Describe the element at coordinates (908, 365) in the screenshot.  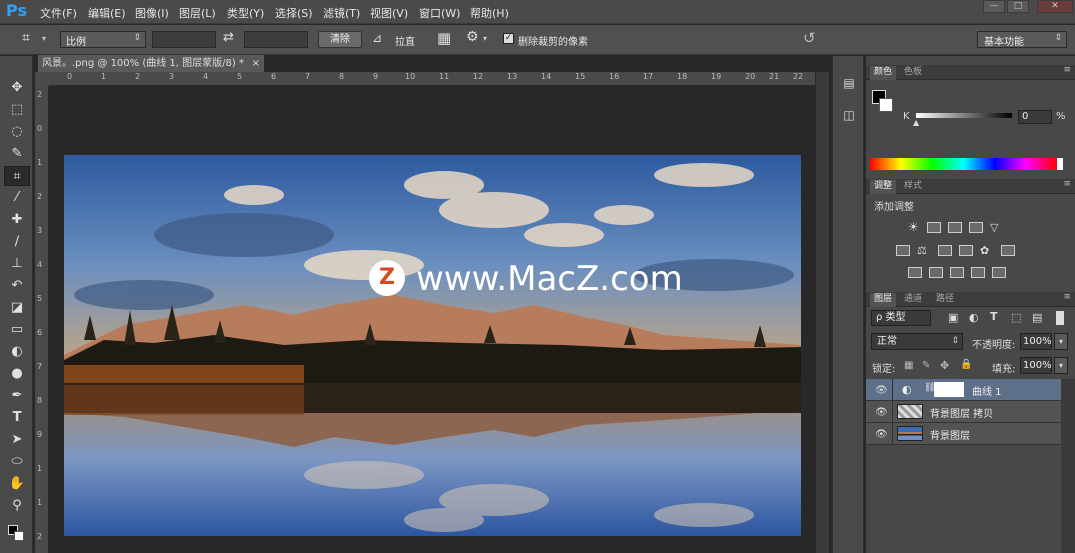
I see `lock-transparency-icon: ▦` at that location.